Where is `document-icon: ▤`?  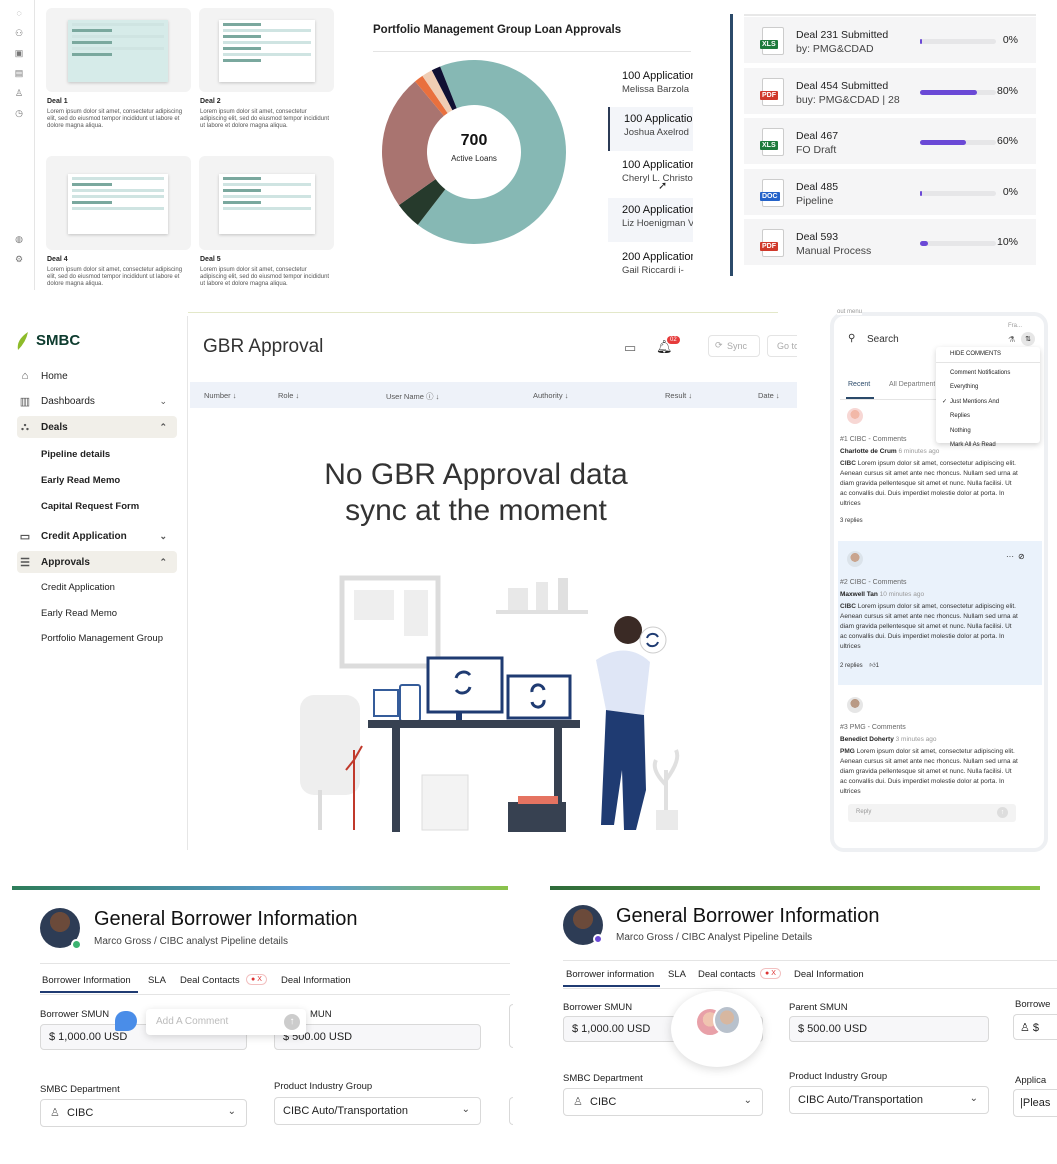 document-icon: ▤ is located at coordinates (19, 78).